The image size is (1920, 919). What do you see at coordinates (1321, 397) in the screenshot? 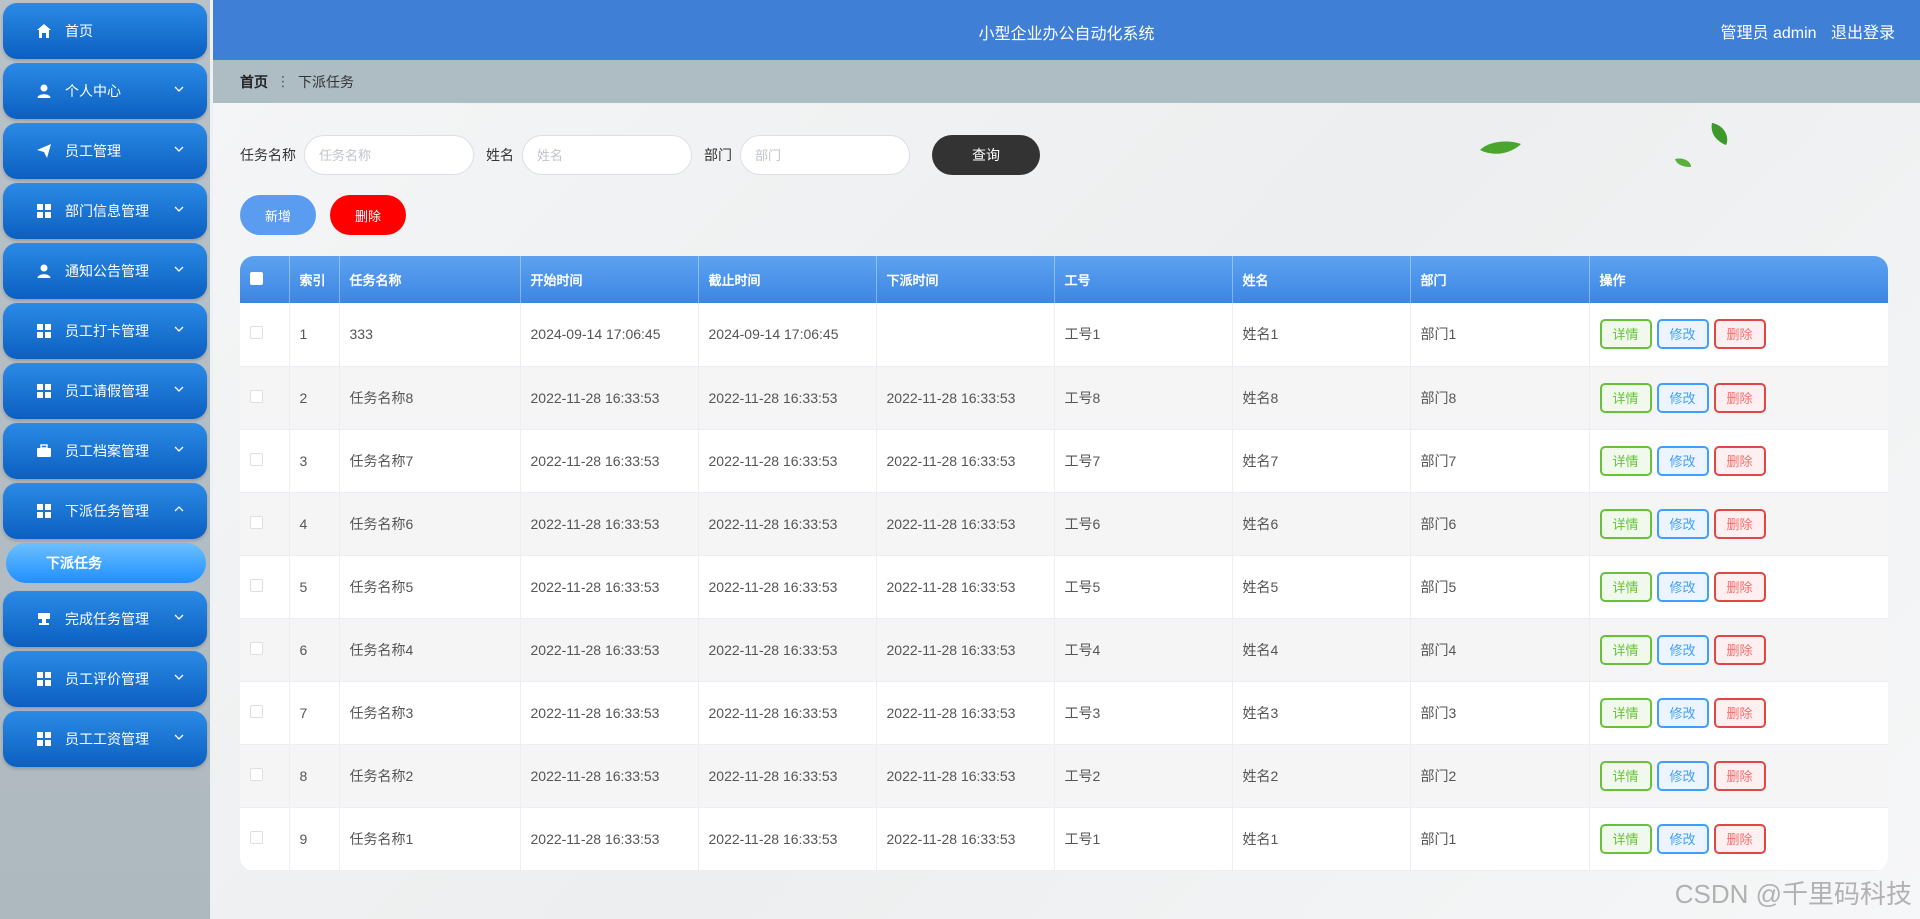
I see `table-cell: 姓名8` at bounding box center [1321, 397].